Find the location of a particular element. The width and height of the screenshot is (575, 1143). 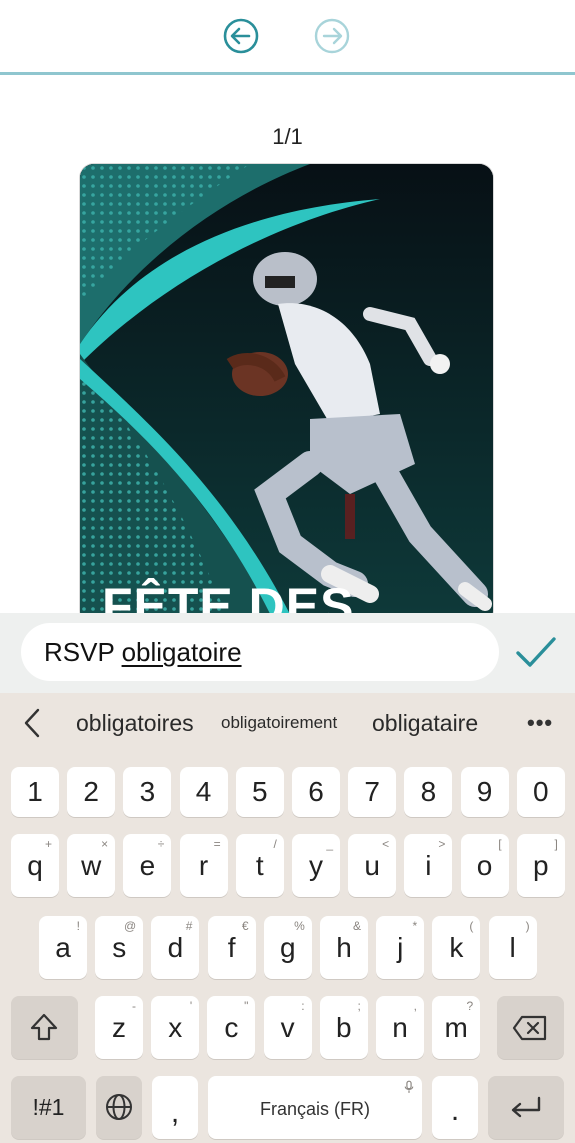

space-bar: Français (FR) is located at coordinates (315, 1107).